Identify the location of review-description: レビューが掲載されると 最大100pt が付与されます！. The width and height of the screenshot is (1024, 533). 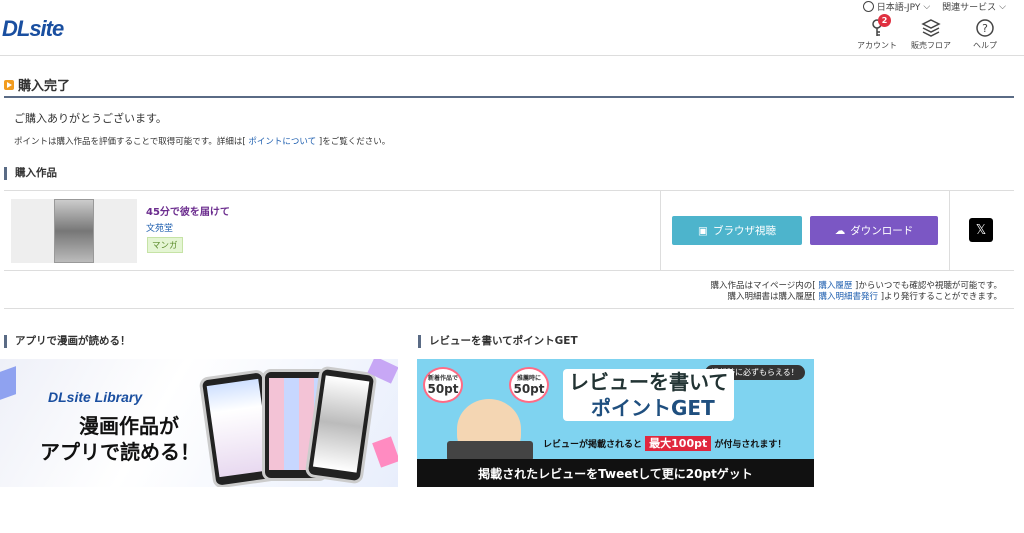
(664, 443).